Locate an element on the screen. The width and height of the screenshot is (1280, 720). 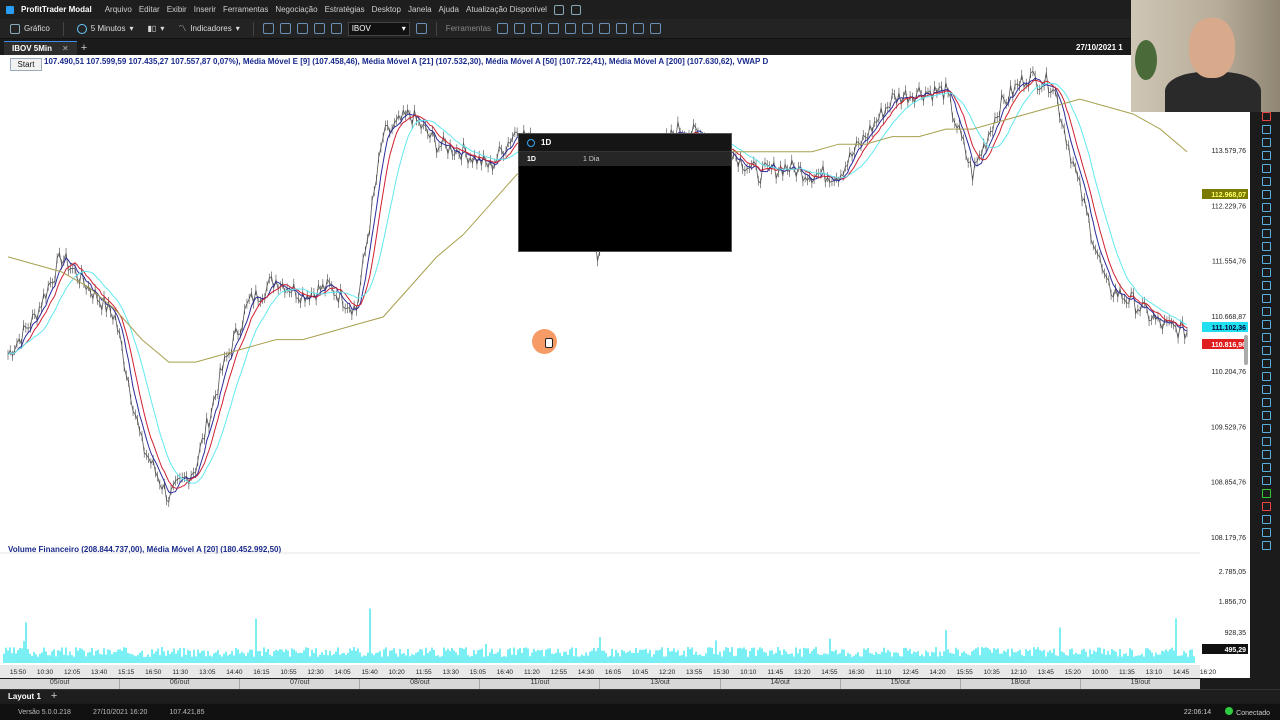
result-description: 1 Dia is located at coordinates (591, 159).